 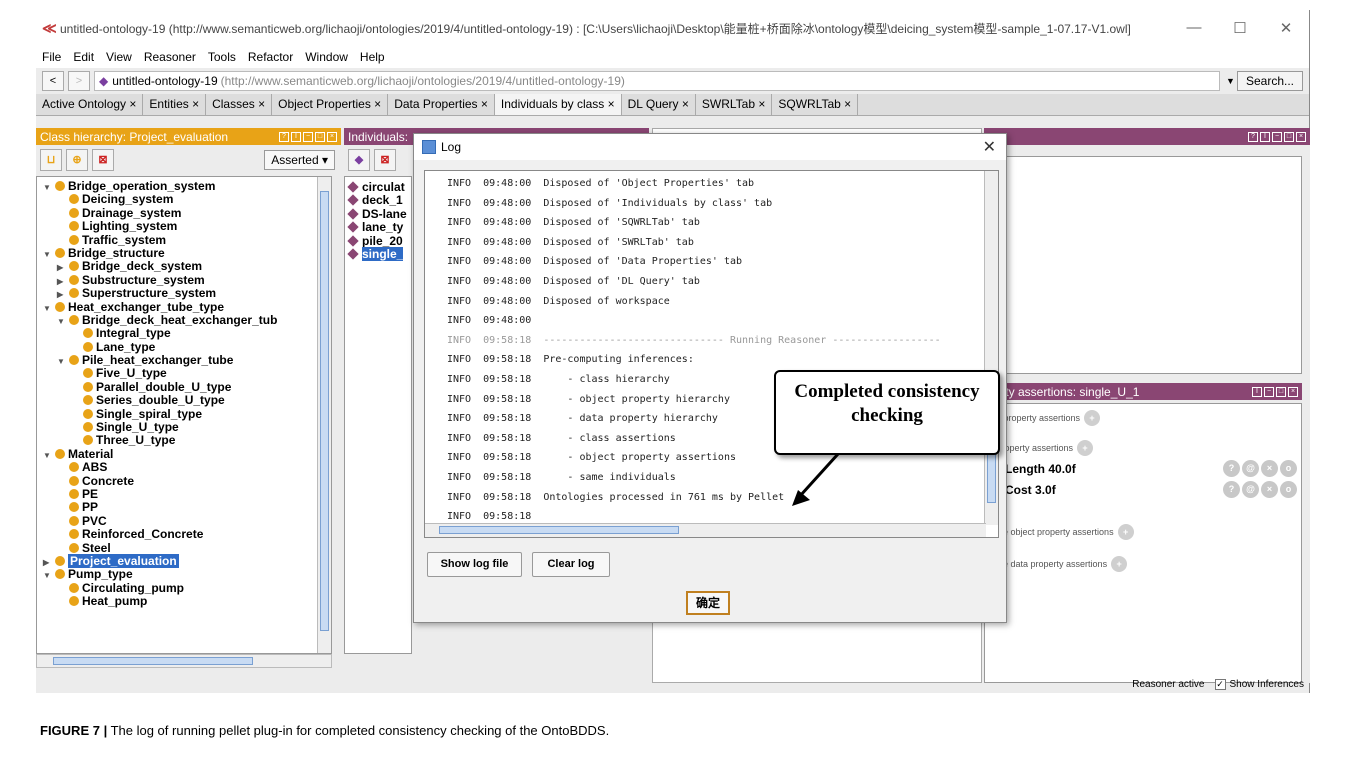 What do you see at coordinates (378, 241) in the screenshot?
I see `individual-item: pile_20` at bounding box center [378, 241].